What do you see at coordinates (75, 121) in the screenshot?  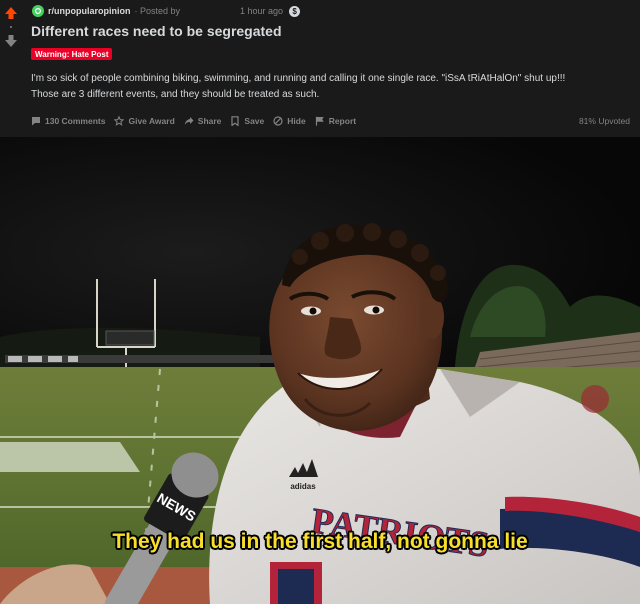 I see `comments-label: 130 Comments` at bounding box center [75, 121].